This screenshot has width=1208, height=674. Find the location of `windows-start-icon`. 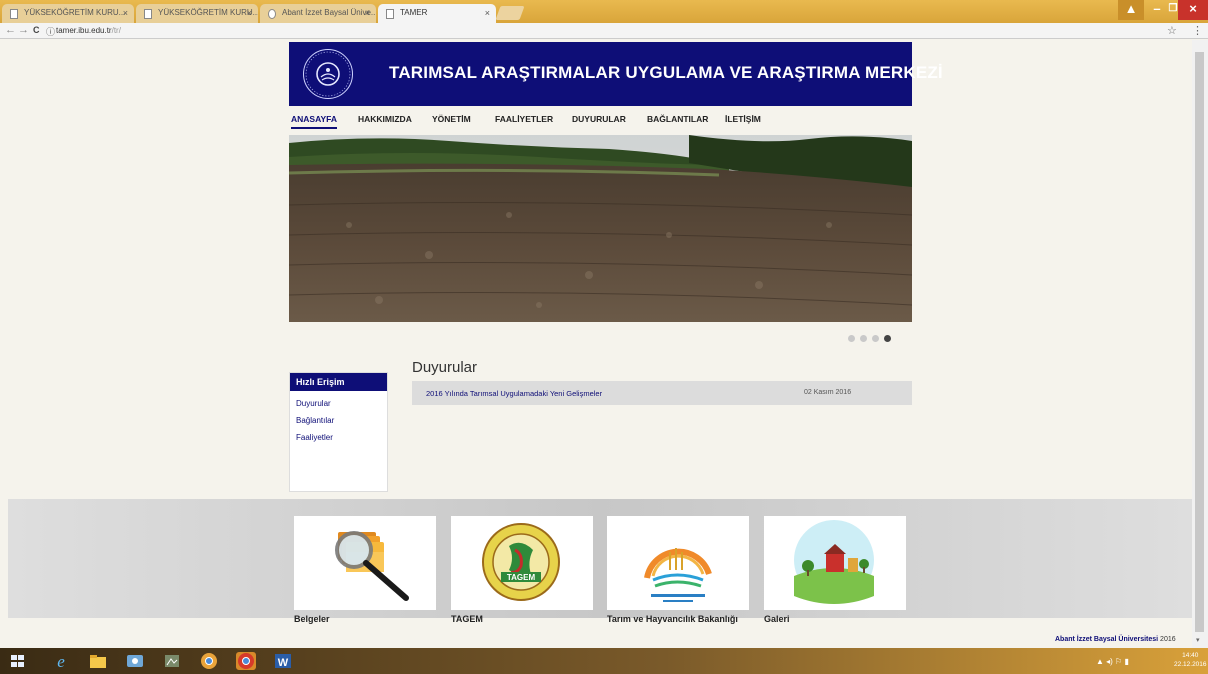

windows-start-icon is located at coordinates (18, 661).